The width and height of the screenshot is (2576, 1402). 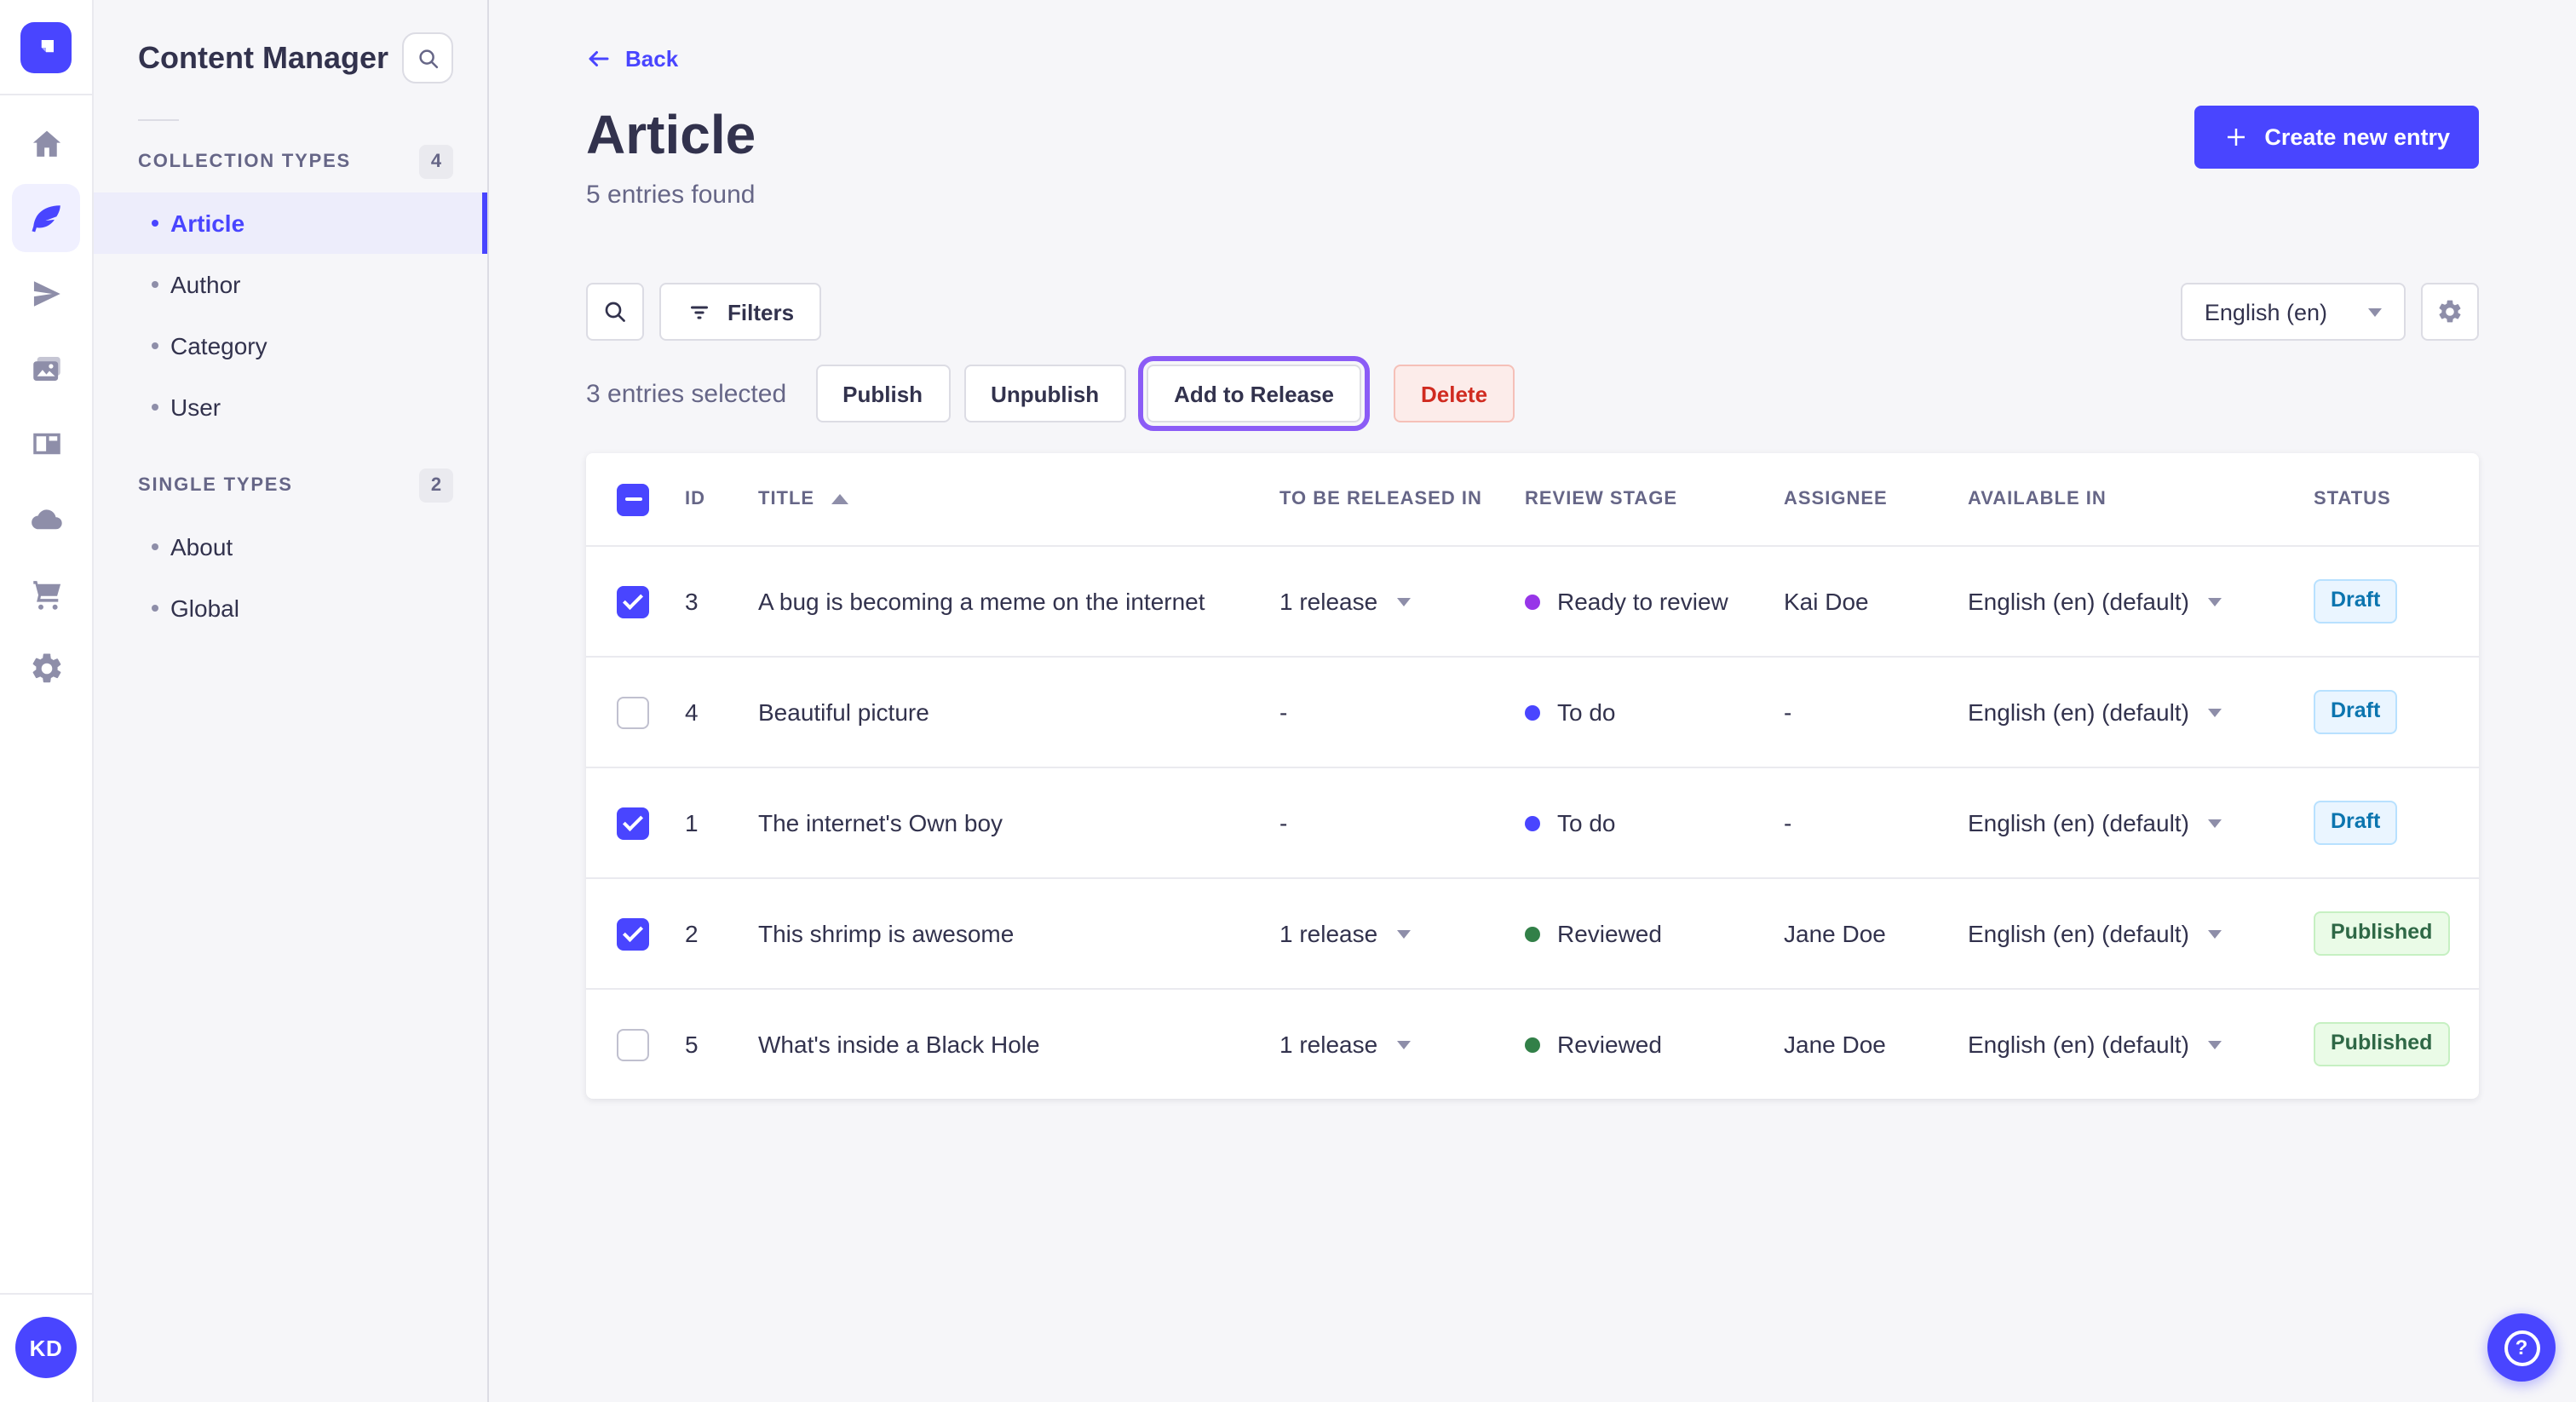 I want to click on status-badge: Published, so click(x=2382, y=933).